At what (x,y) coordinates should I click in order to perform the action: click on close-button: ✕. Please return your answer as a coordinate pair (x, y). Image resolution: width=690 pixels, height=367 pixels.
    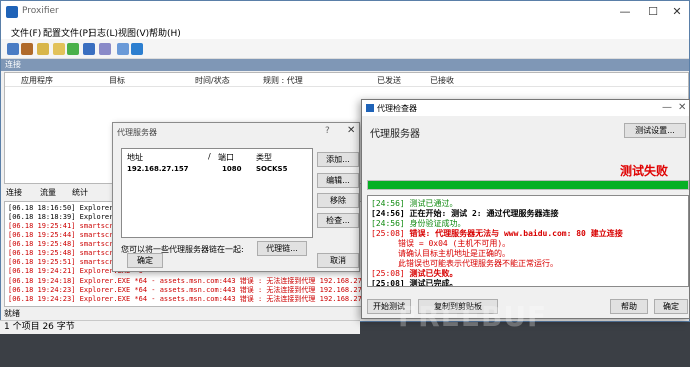
    Looking at the image, I should click on (677, 12).